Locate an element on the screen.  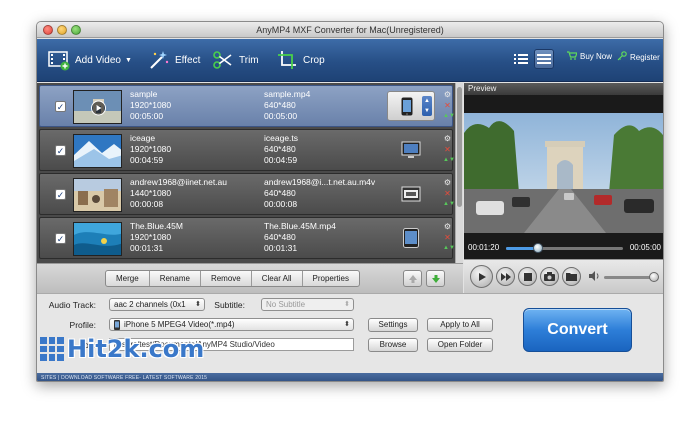
stop-button is located at coordinates (527, 276).